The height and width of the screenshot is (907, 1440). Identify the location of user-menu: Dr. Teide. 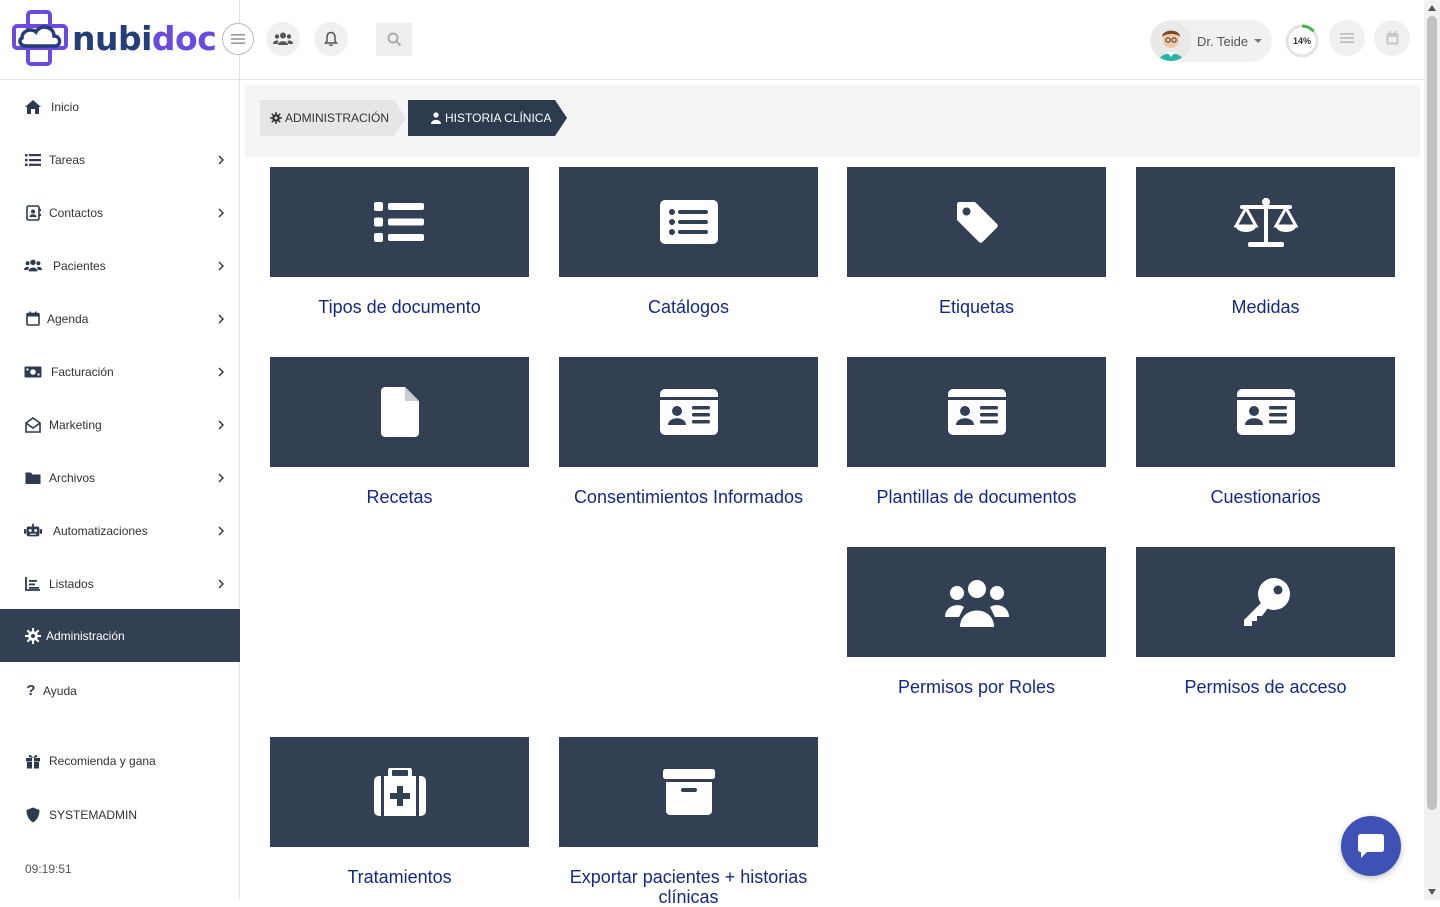
(1211, 41).